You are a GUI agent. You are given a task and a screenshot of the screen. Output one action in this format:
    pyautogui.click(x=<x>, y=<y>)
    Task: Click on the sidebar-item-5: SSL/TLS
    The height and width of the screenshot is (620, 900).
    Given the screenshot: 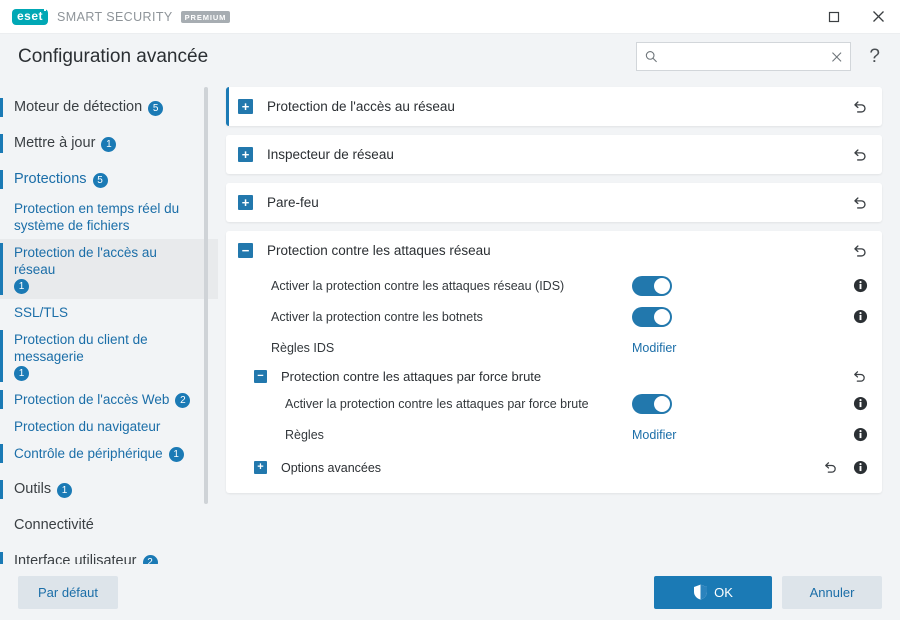 What is the action you would take?
    pyautogui.click(x=109, y=312)
    